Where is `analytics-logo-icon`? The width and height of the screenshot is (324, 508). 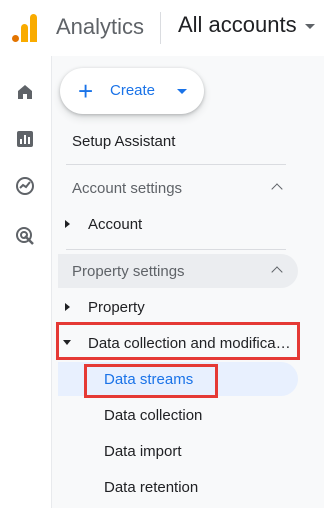
analytics-logo-icon is located at coordinates (25, 28).